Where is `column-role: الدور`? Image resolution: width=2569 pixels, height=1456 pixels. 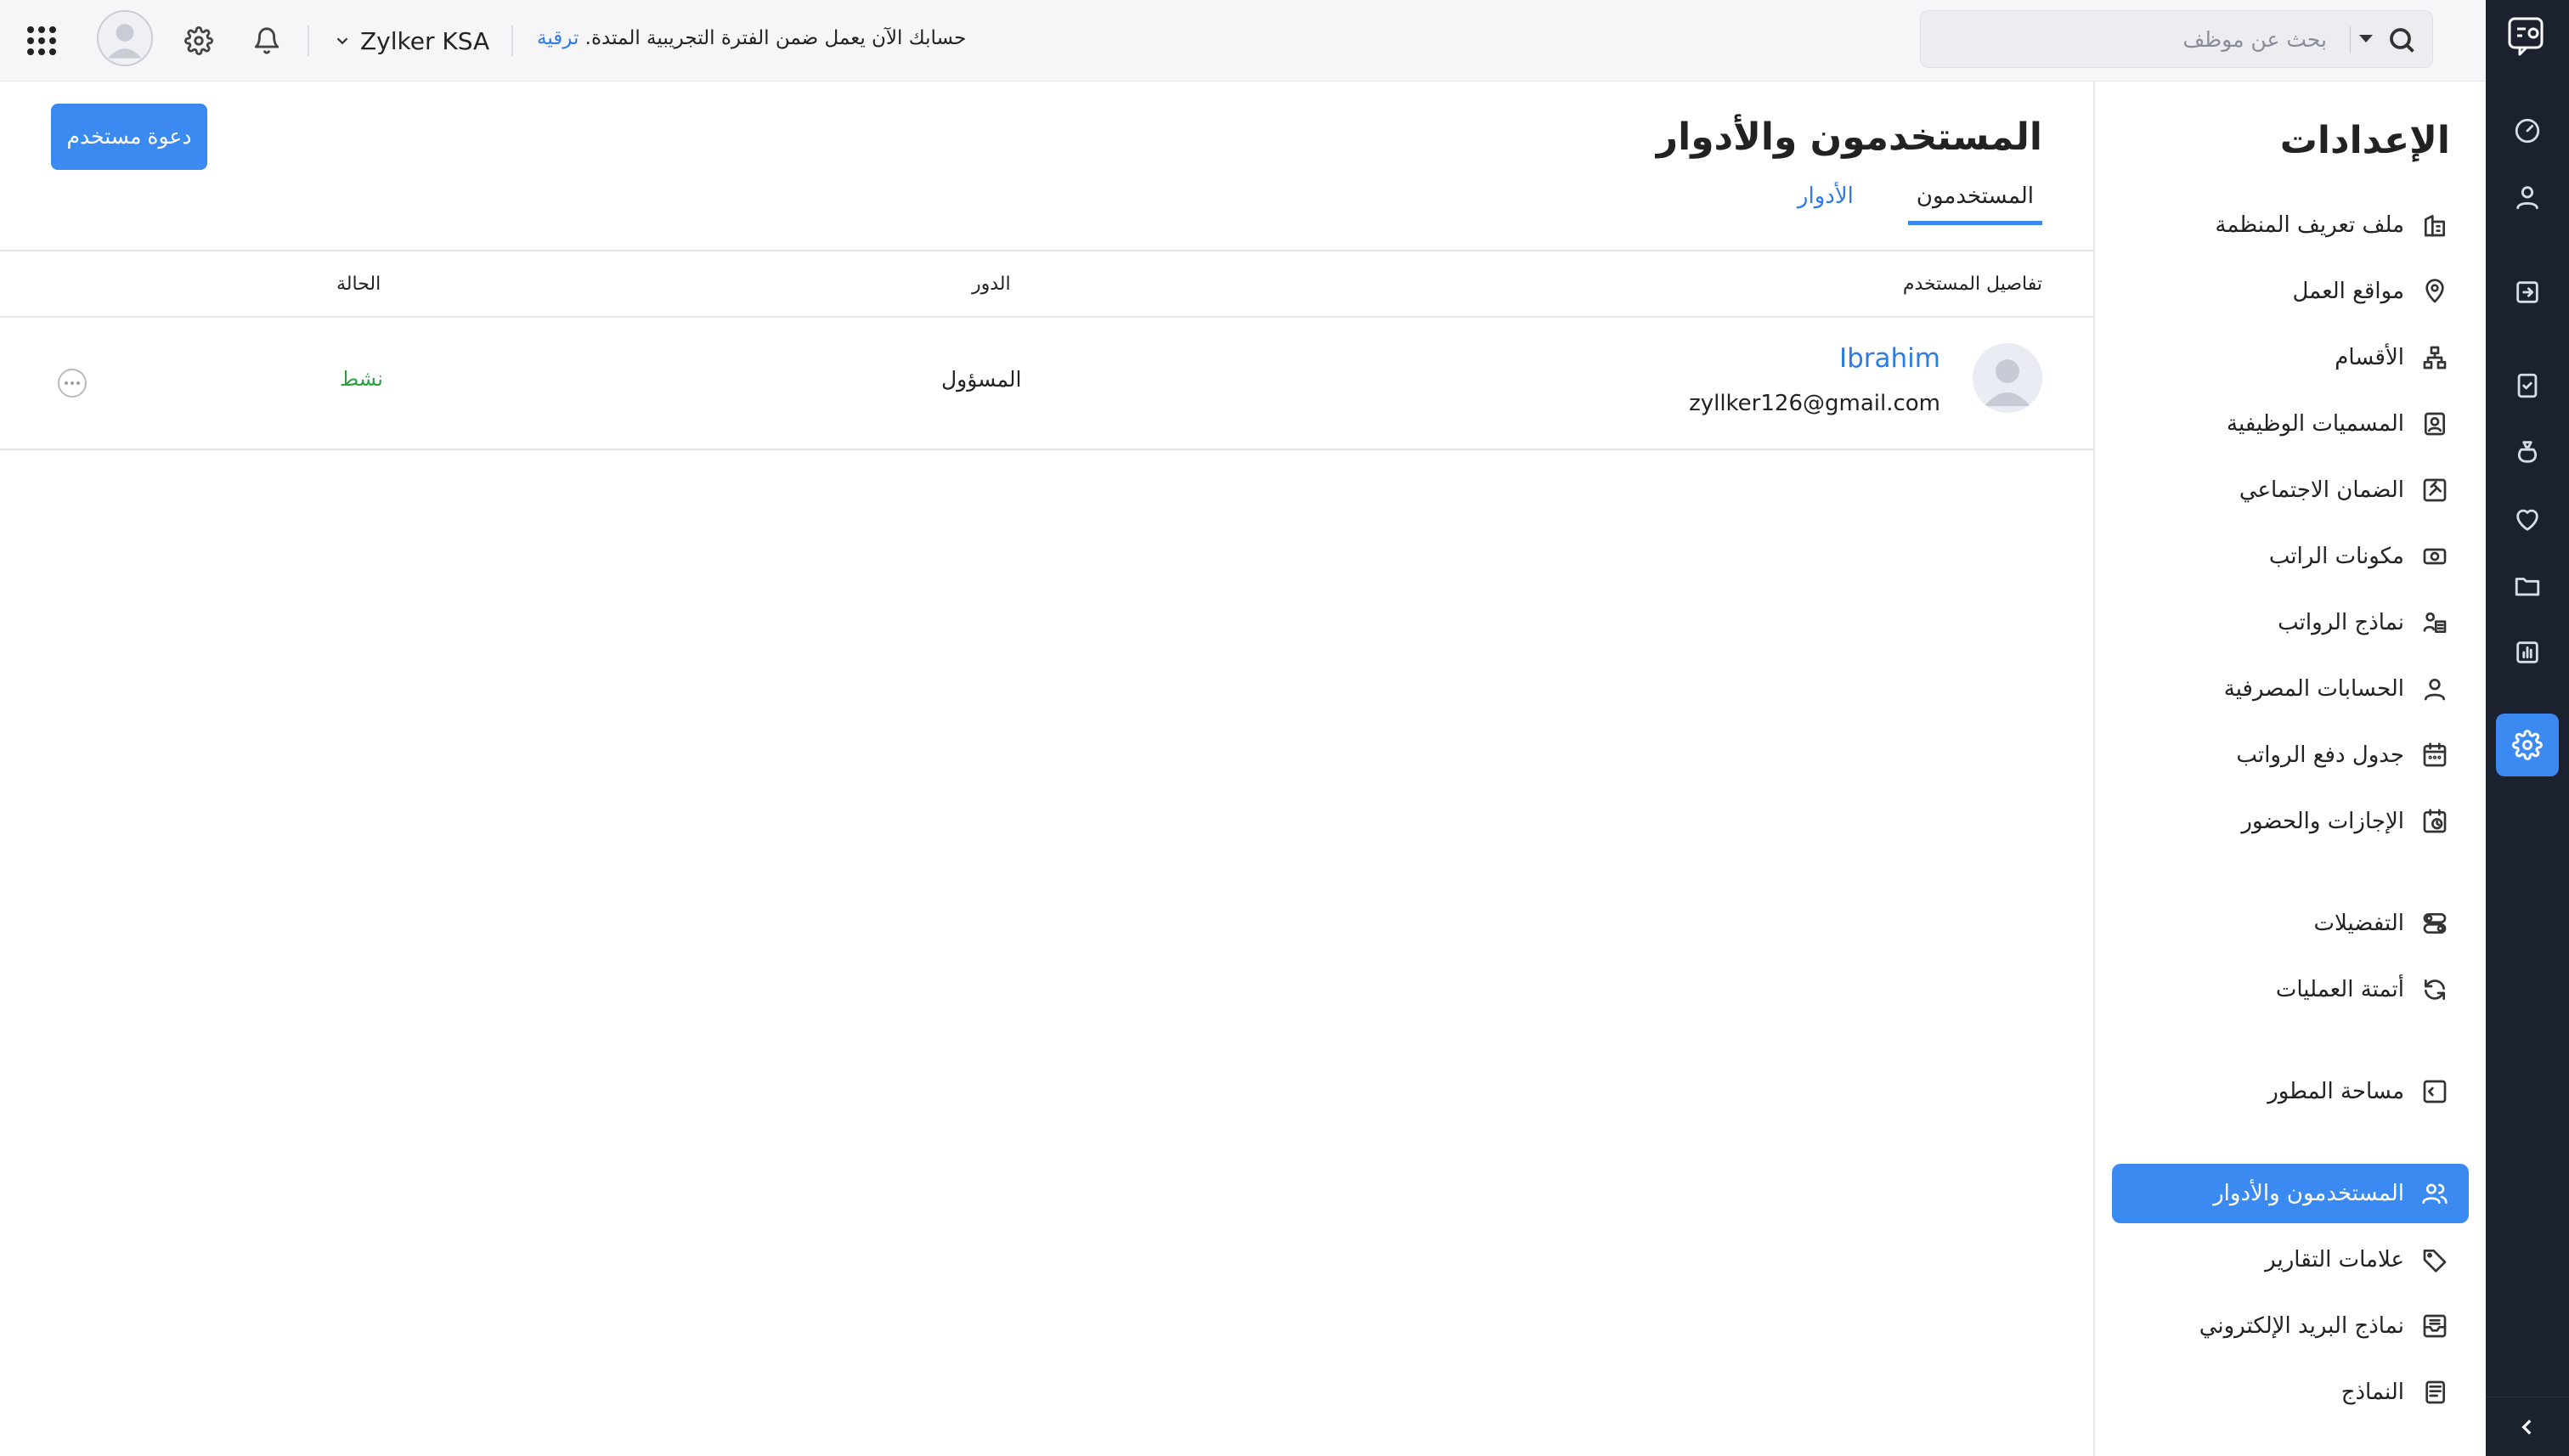 column-role: الدور is located at coordinates (991, 285).